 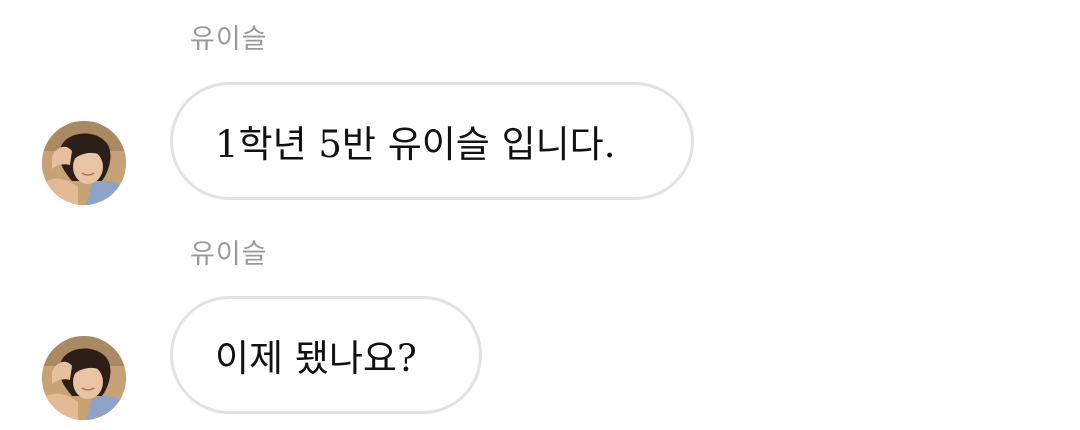 I want to click on message-bubble: 1학년 5반 유이슬 입니다., so click(x=432, y=141).